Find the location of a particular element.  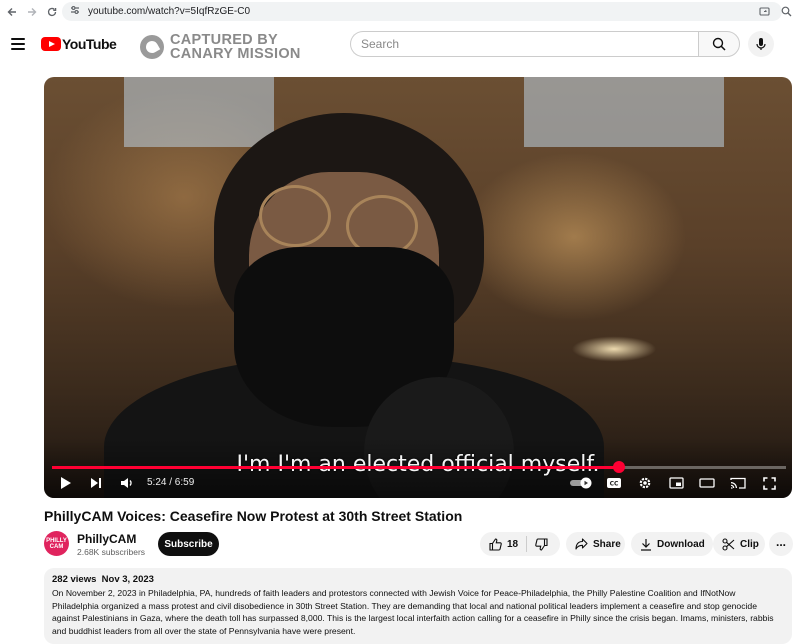

like-dislike-group: 18 is located at coordinates (520, 544).